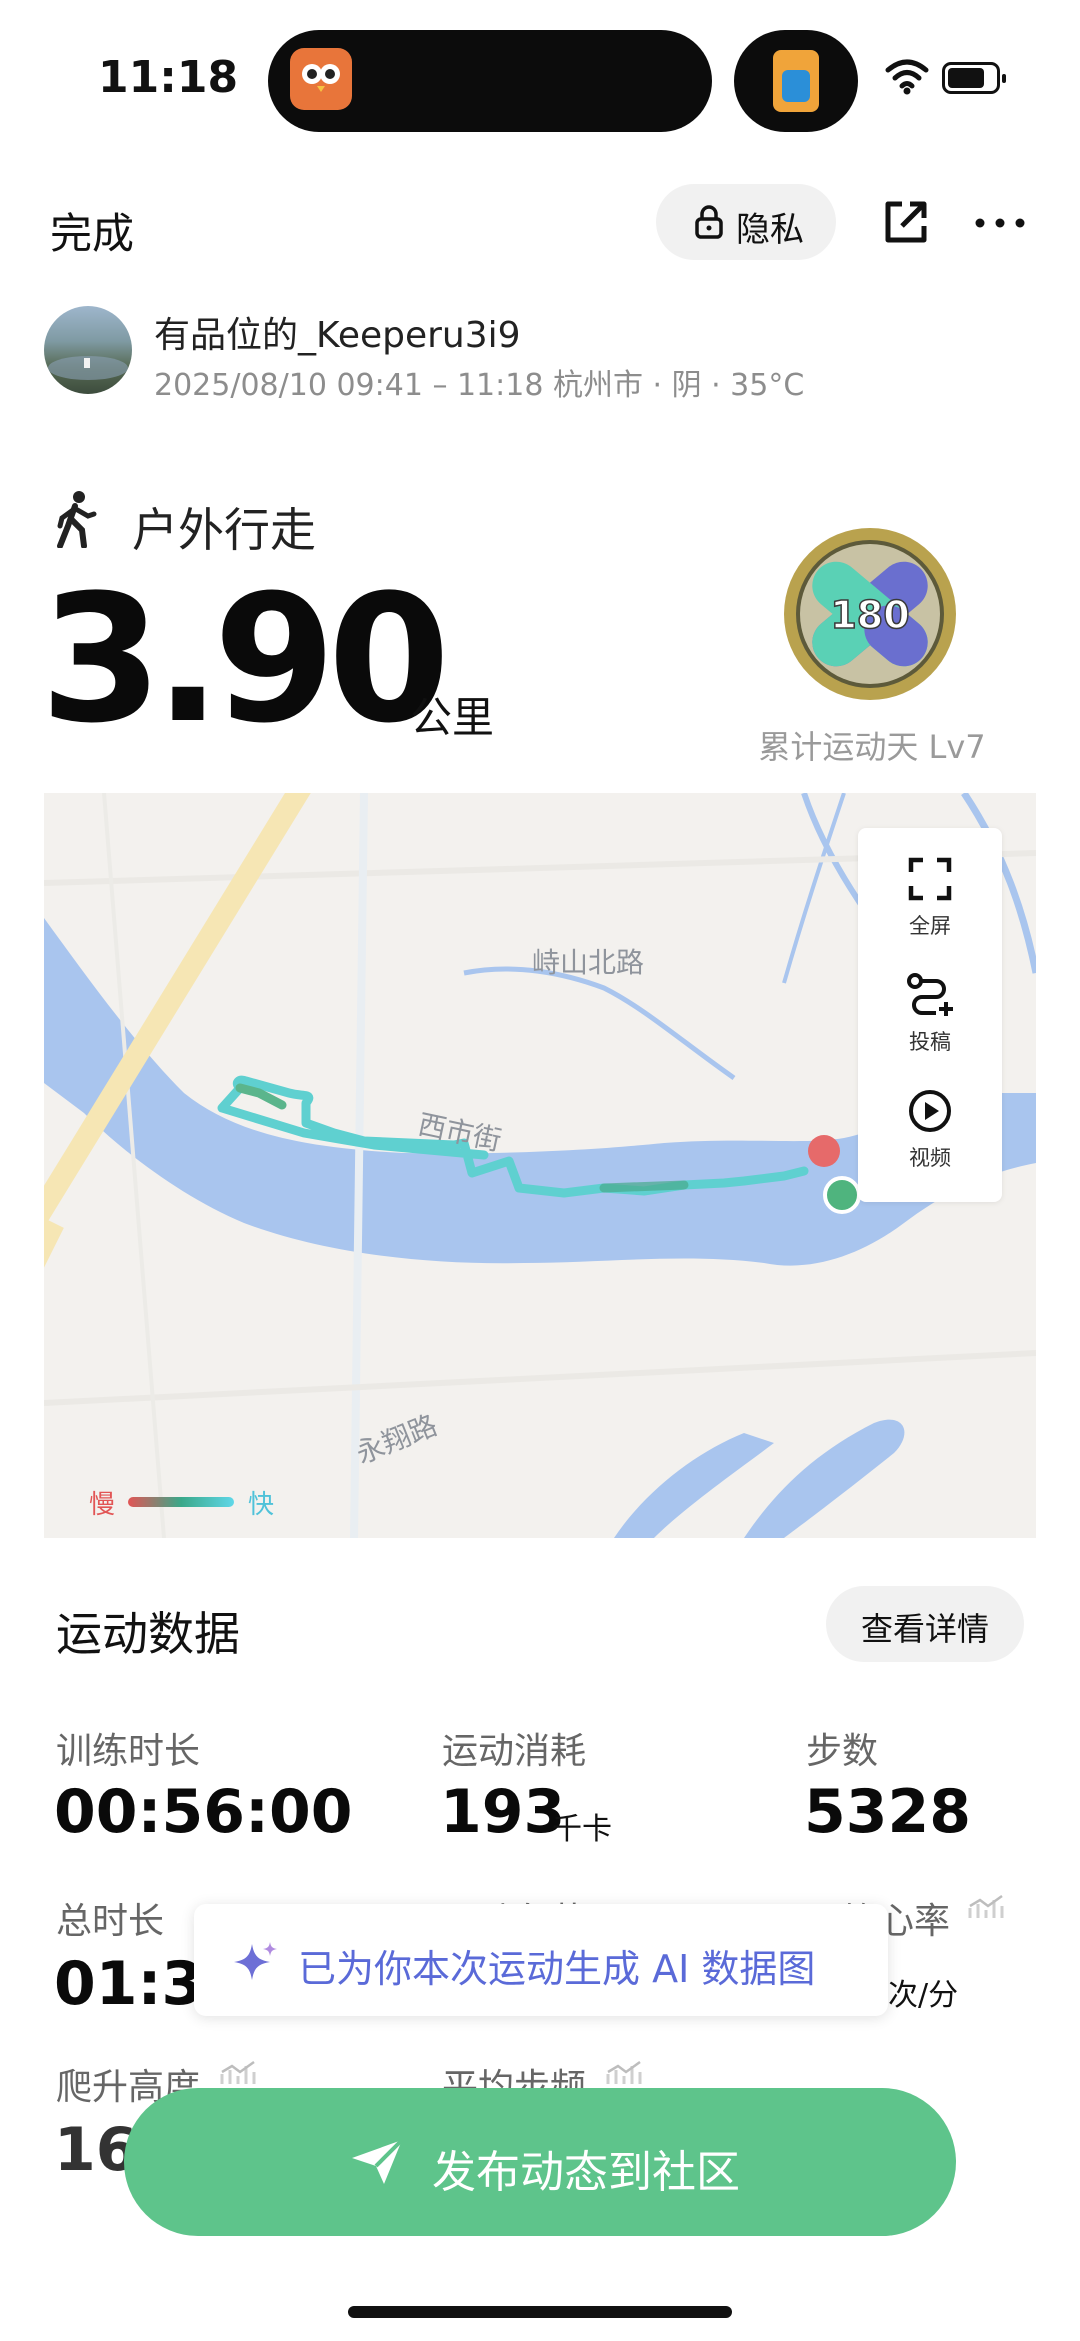 Image resolution: width=1080 pixels, height=2341 pixels. What do you see at coordinates (514, 1751) in the screenshot?
I see `stat-label-calories: 运动消耗` at bounding box center [514, 1751].